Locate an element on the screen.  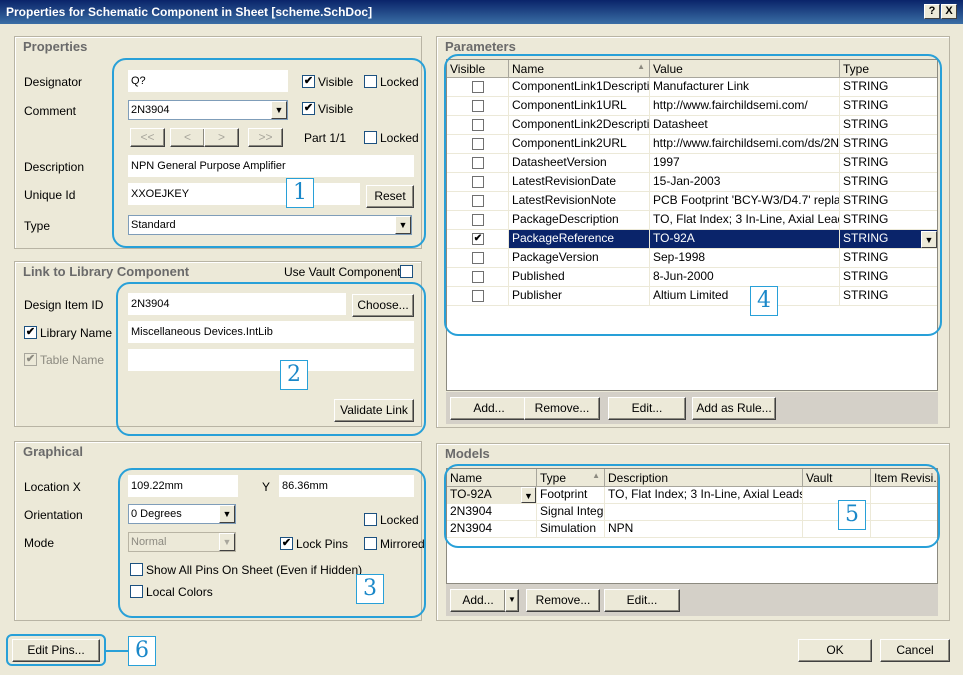
designator-label: Designator is located at coordinates (53, 82).